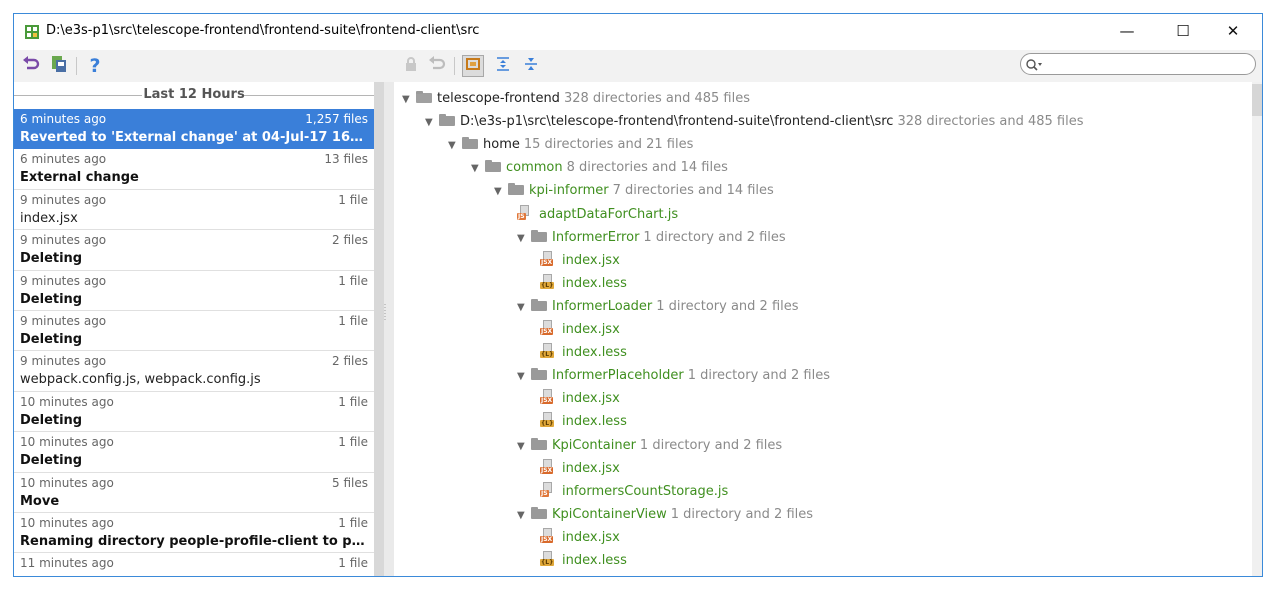 The width and height of the screenshot is (1280, 593). I want to click on tree-directory: ▼ KpiContainer 1 directory and 2 files, so click(649, 446).